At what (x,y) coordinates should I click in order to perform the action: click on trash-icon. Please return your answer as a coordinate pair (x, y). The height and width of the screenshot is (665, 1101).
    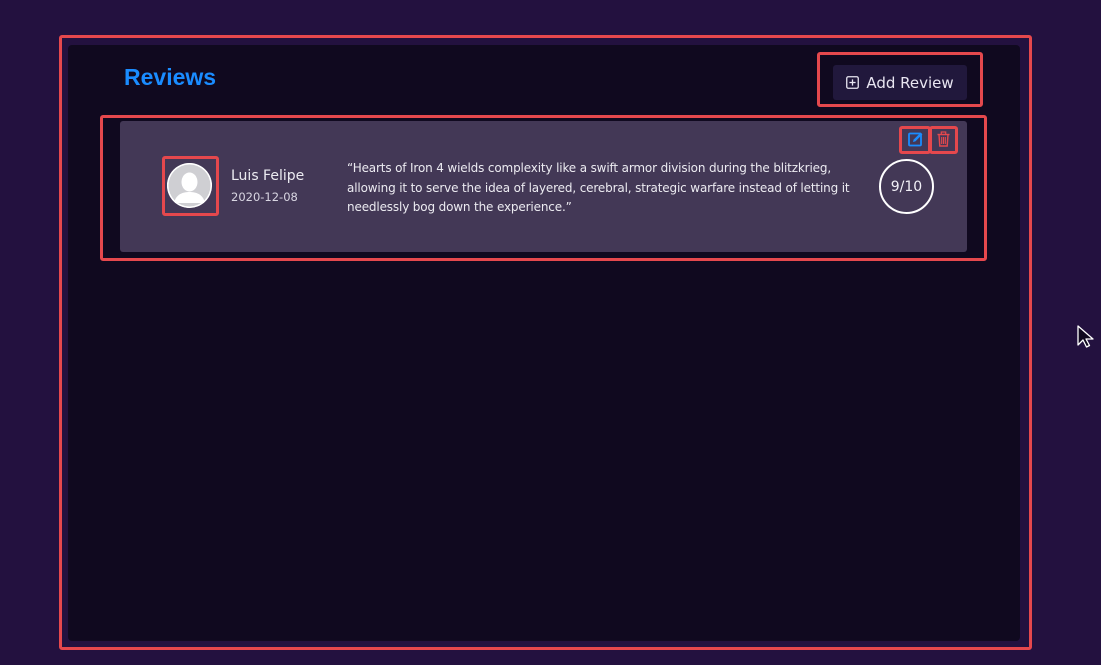
    Looking at the image, I should click on (943, 140).